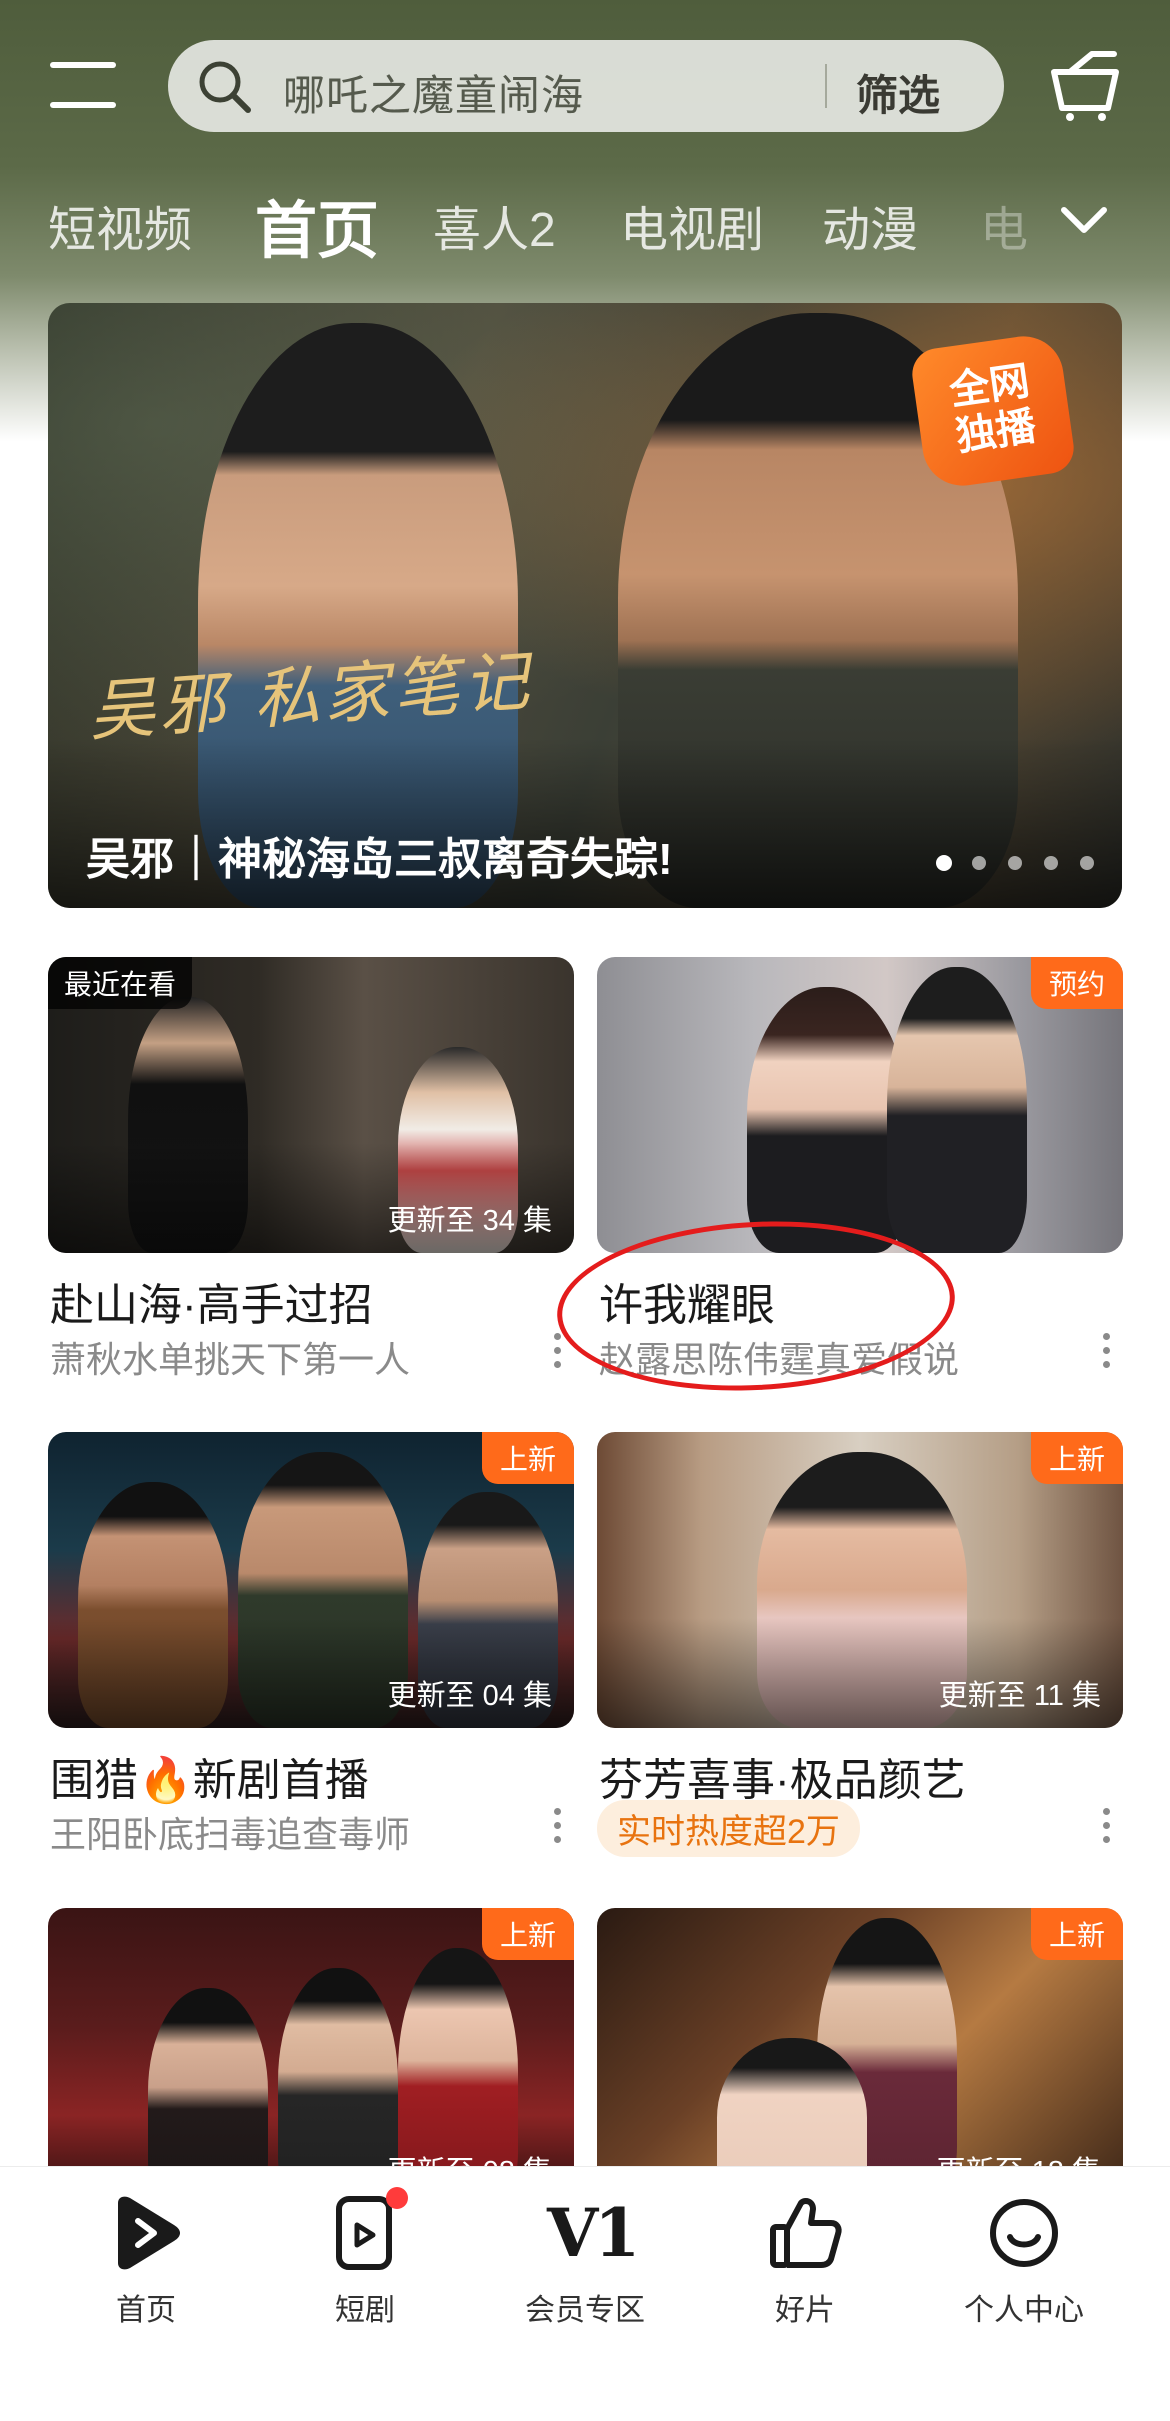 Image resolution: width=1170 pixels, height=2421 pixels. Describe the element at coordinates (898, 92) in the screenshot. I see `filter-button: 筛选` at that location.